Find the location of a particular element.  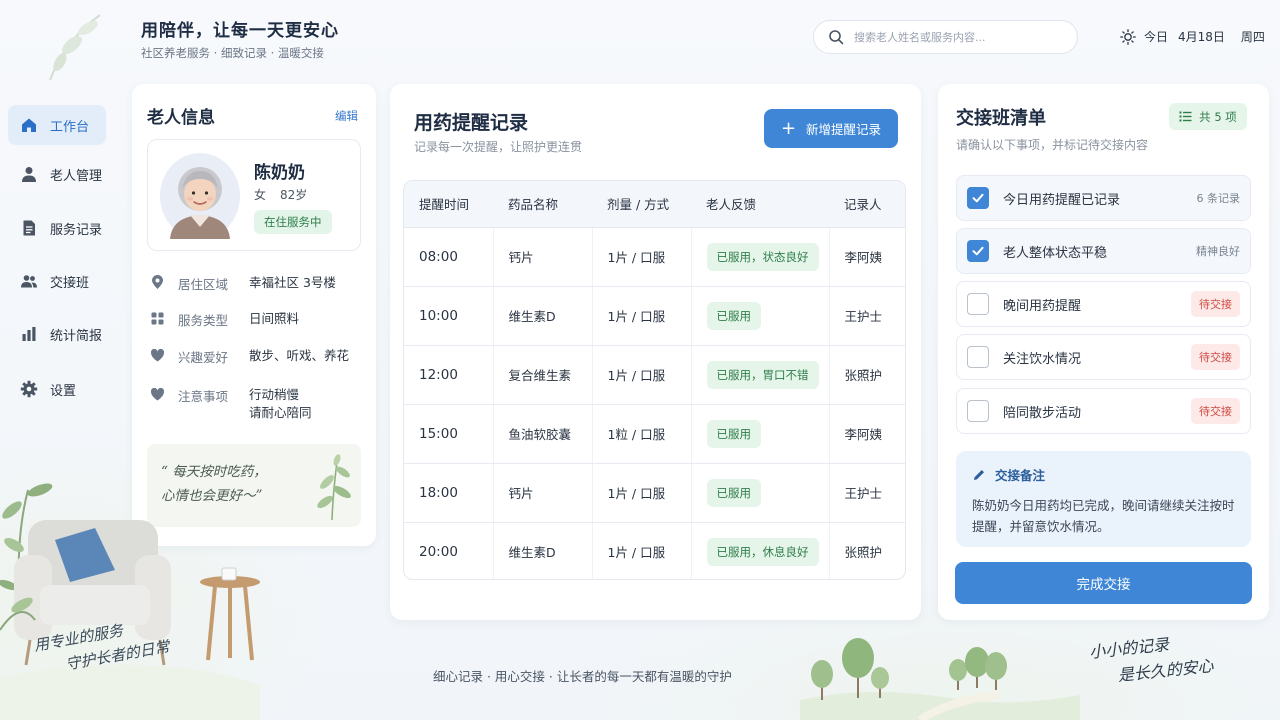

date-value: 4月18日 is located at coordinates (1201, 37).